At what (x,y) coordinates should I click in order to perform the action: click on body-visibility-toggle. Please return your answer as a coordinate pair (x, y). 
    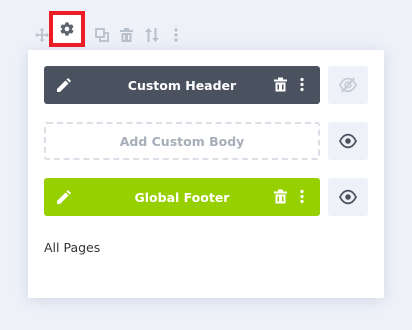
    Looking at the image, I should click on (348, 141).